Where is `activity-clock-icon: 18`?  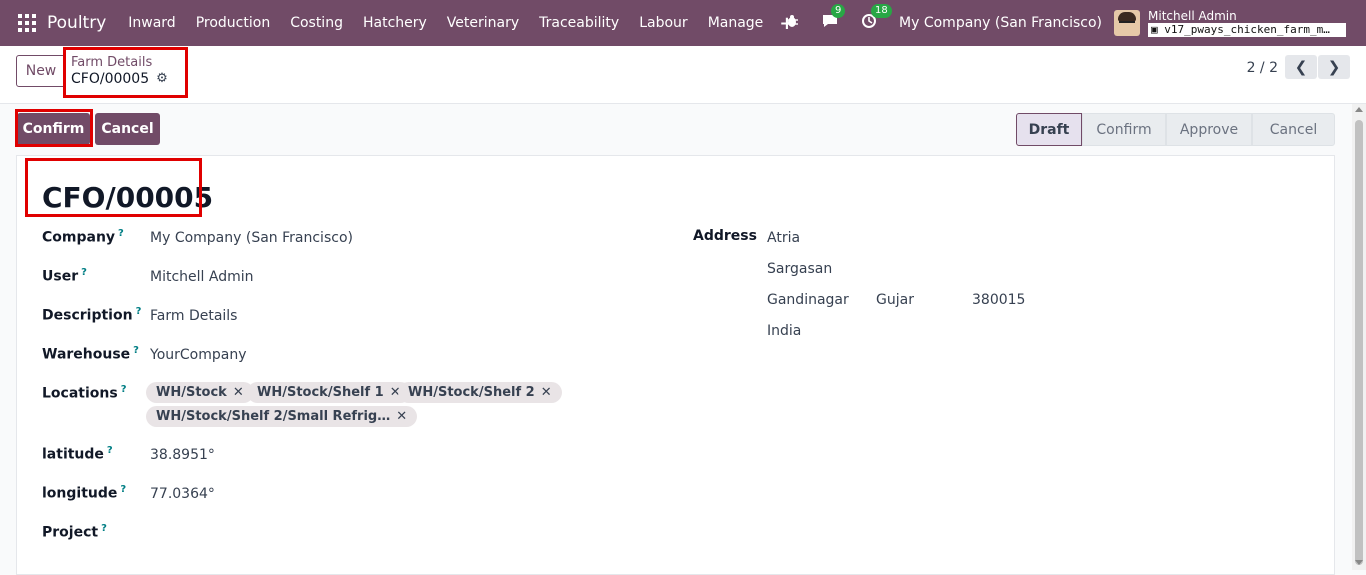
activity-clock-icon: 18 is located at coordinates (876, 18).